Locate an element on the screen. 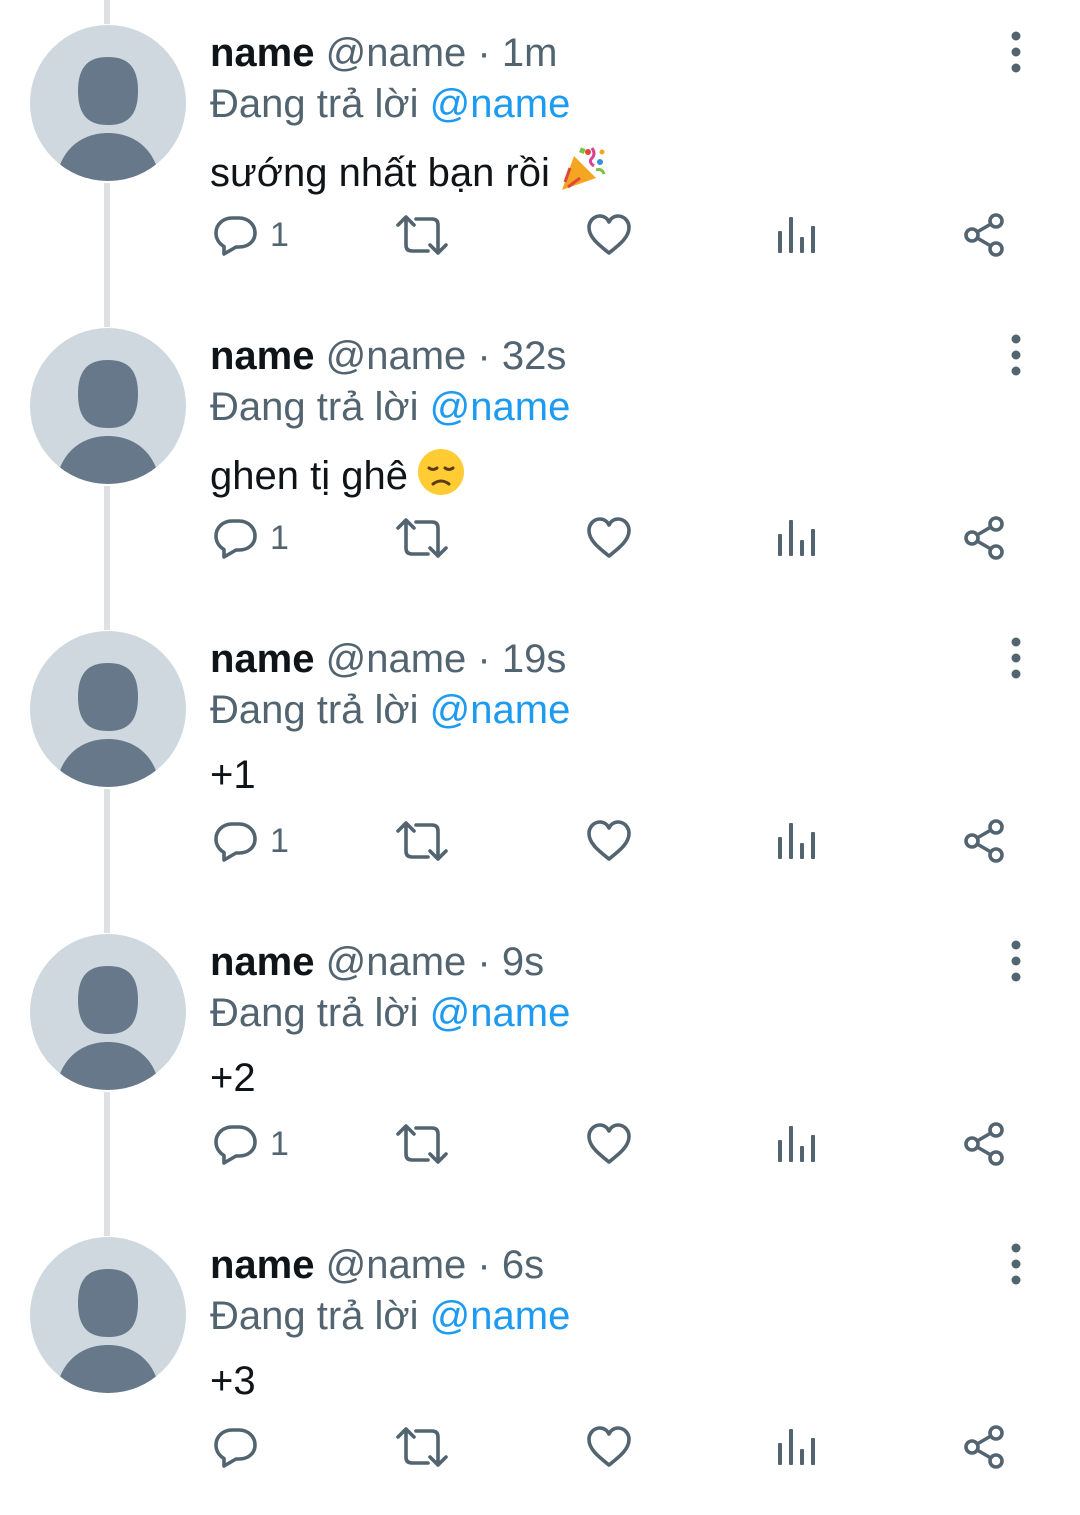 The image size is (1080, 1515). tweet-header: name @name · 19s is located at coordinates (388, 659).